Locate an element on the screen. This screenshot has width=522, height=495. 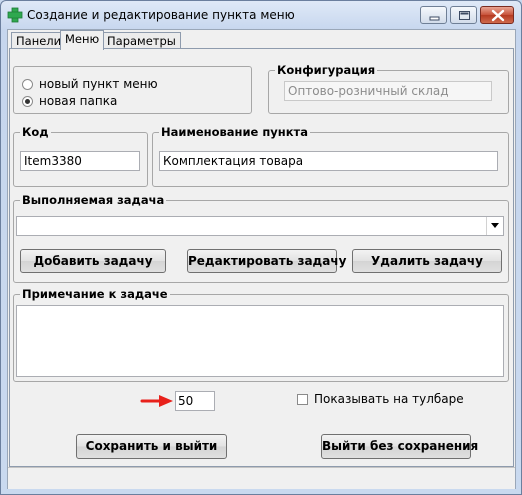
radio-label: новая папка is located at coordinates (78, 101).